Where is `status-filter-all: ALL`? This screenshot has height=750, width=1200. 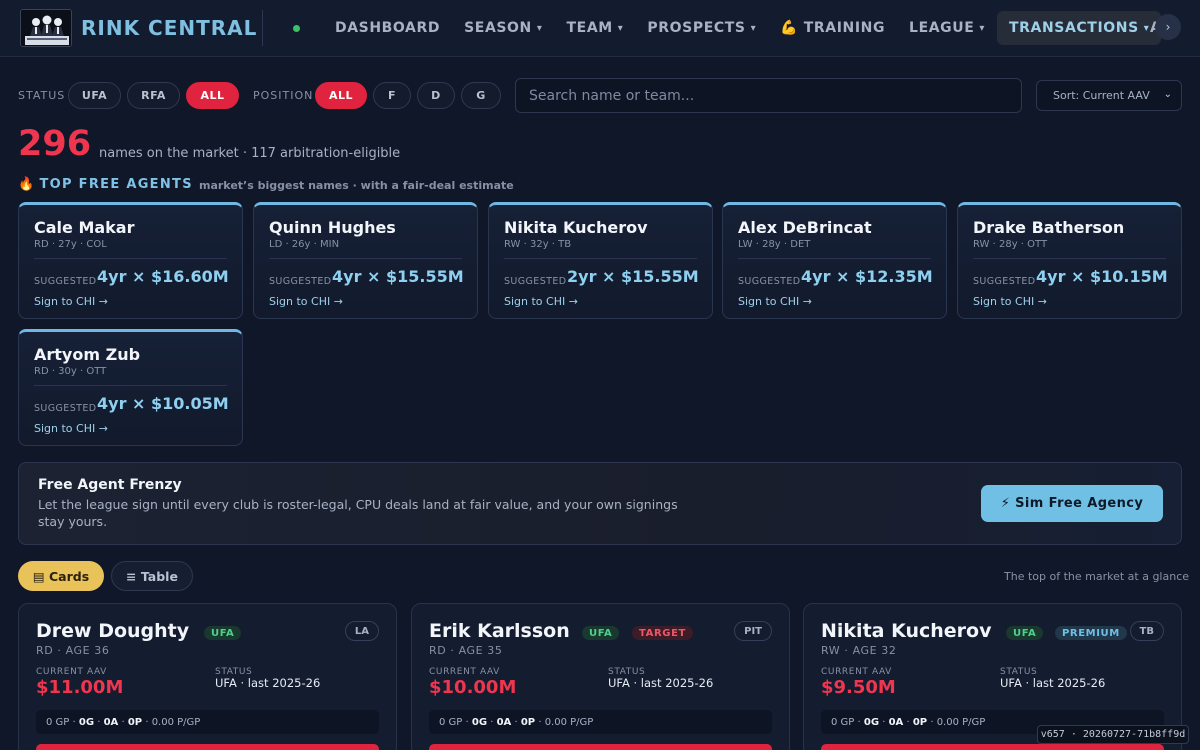
status-filter-all: ALL is located at coordinates (212, 95).